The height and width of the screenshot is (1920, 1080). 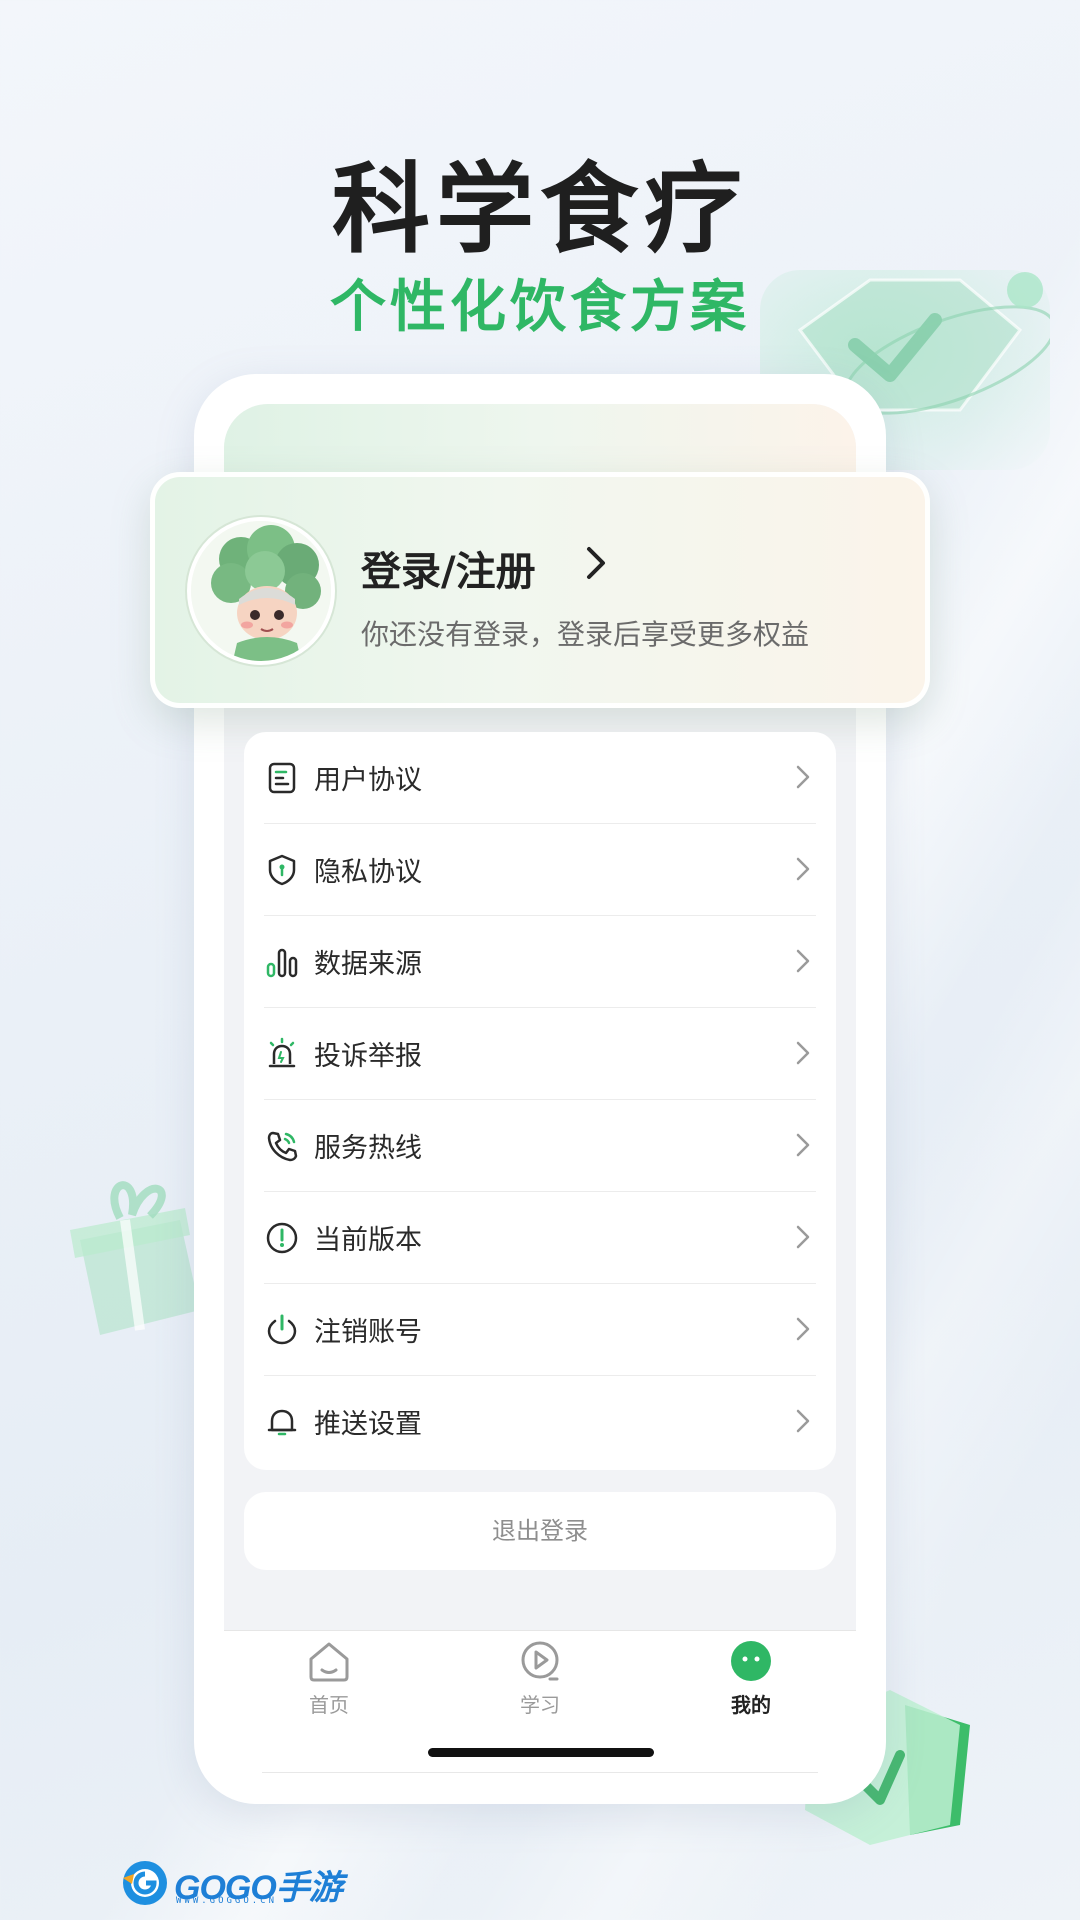 What do you see at coordinates (258, 1894) in the screenshot?
I see `watermark-text: GOGO手游网` at bounding box center [258, 1894].